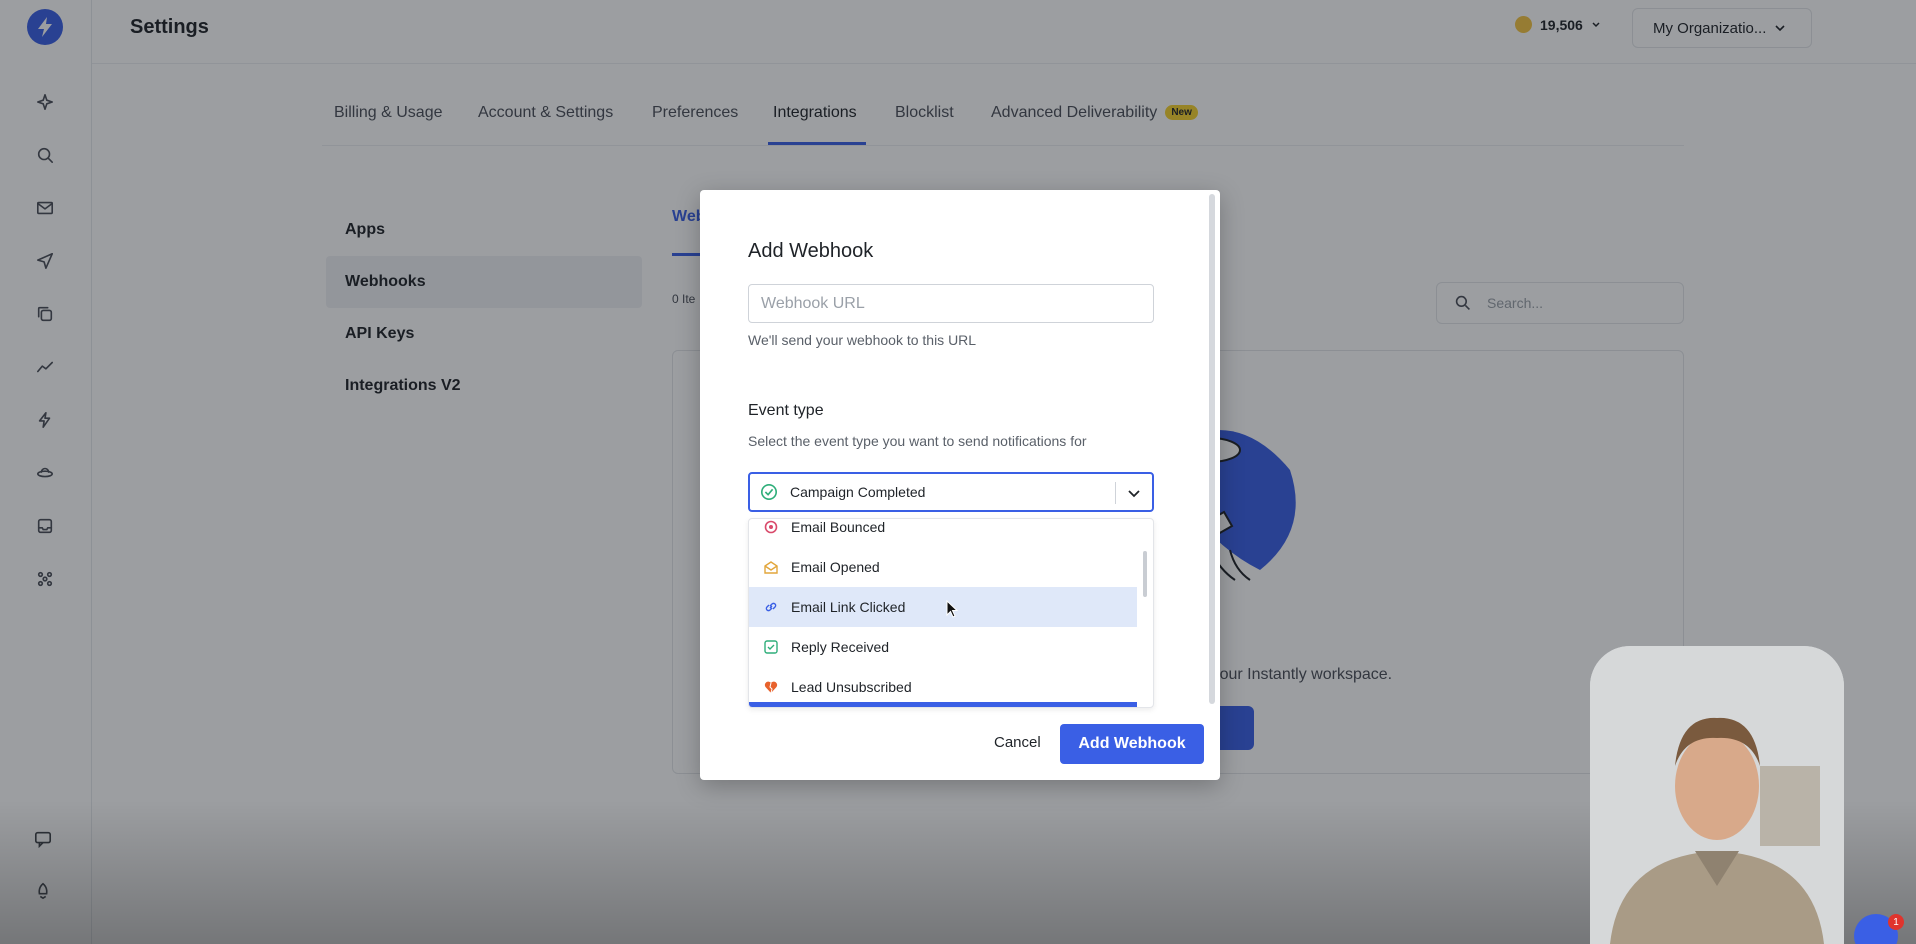 The image size is (1916, 944). What do you see at coordinates (943, 567) in the screenshot?
I see `option-email-opened: Email Opened` at bounding box center [943, 567].